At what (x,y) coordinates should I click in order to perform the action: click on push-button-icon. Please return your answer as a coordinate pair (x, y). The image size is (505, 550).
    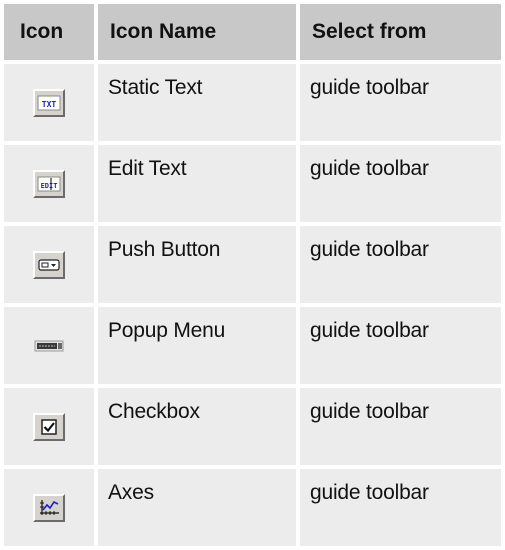
    Looking at the image, I should click on (49, 264).